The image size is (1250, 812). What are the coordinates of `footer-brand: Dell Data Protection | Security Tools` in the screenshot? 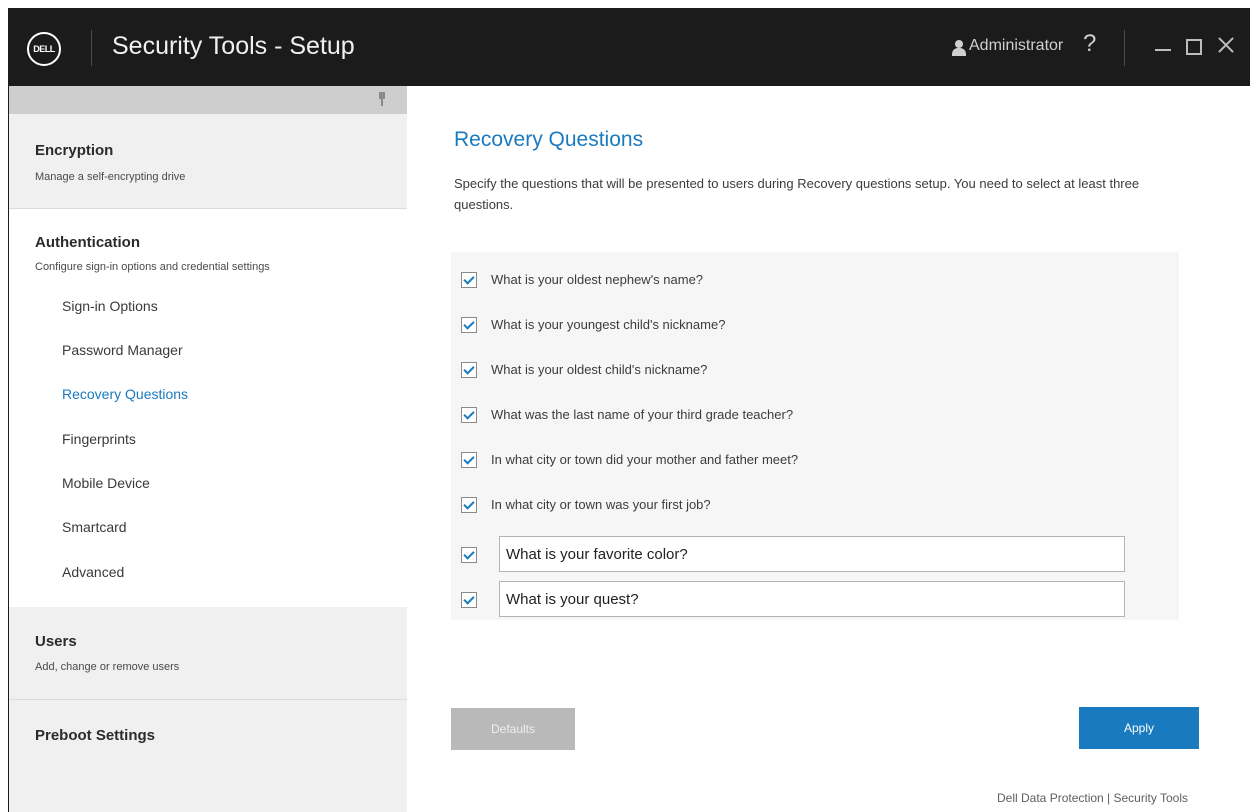 It's located at (1092, 798).